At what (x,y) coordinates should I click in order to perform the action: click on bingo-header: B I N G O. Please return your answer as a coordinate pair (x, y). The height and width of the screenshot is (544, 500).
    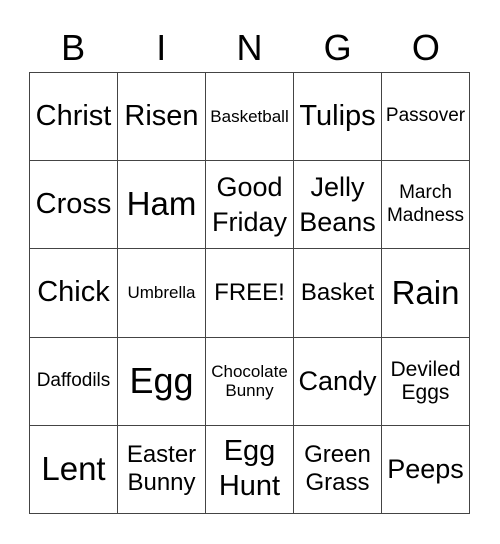
    Looking at the image, I should click on (249, 48).